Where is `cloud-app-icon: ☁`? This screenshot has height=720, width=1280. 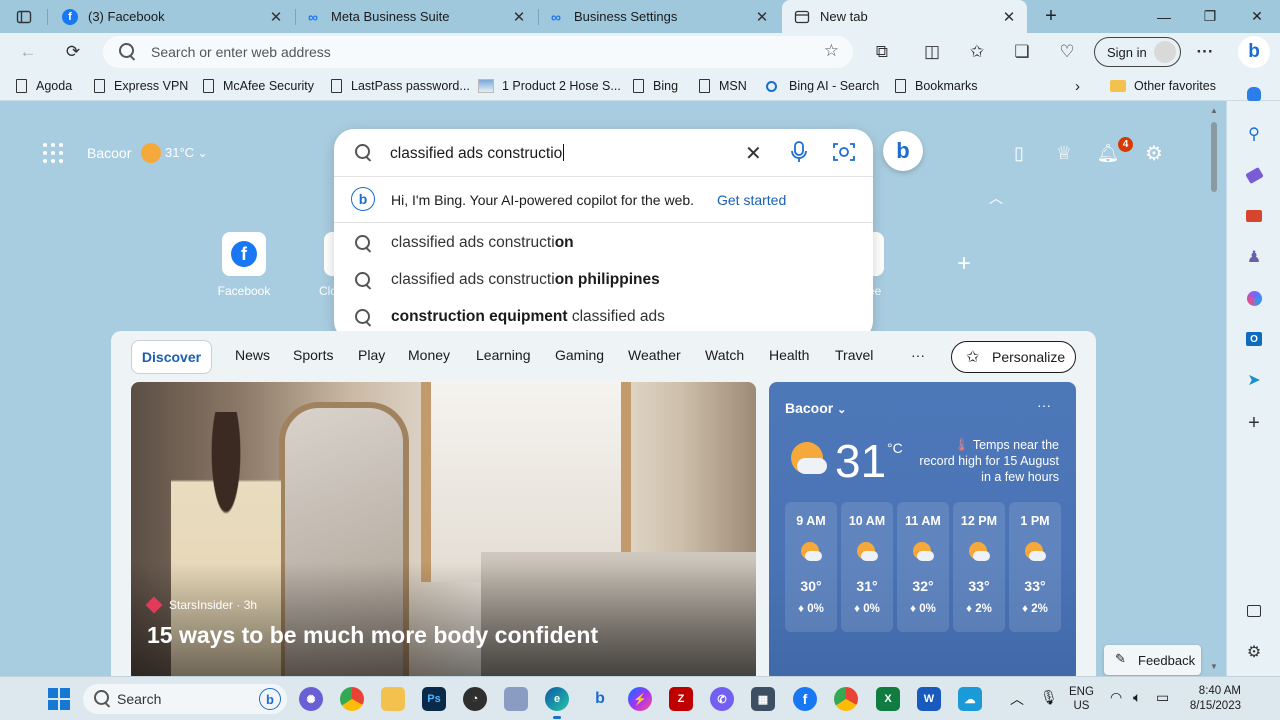 cloud-app-icon: ☁ is located at coordinates (970, 699).